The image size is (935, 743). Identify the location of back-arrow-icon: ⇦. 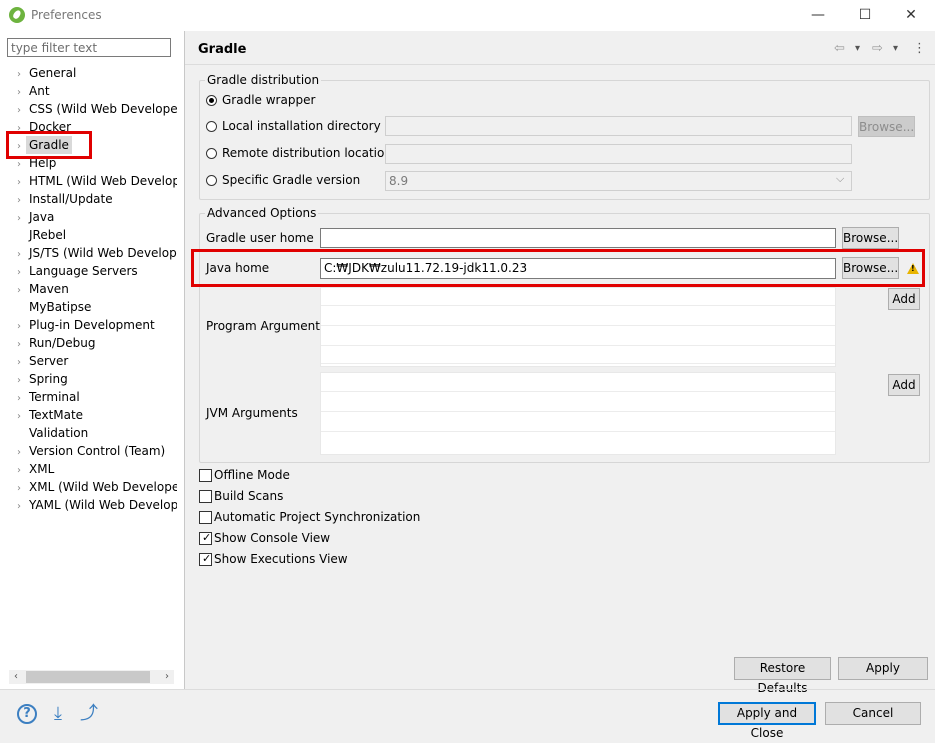
(839, 48).